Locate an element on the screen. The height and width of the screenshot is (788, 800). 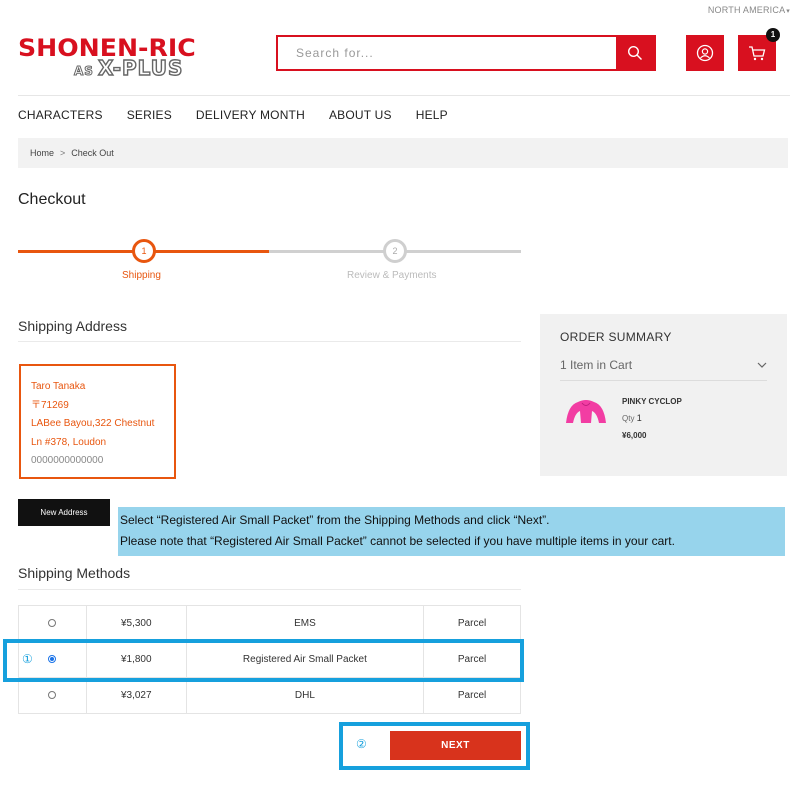
cart-item: PINKY CYCLOP Qty 1 ¥6,000 is located at coordinates (663, 418).